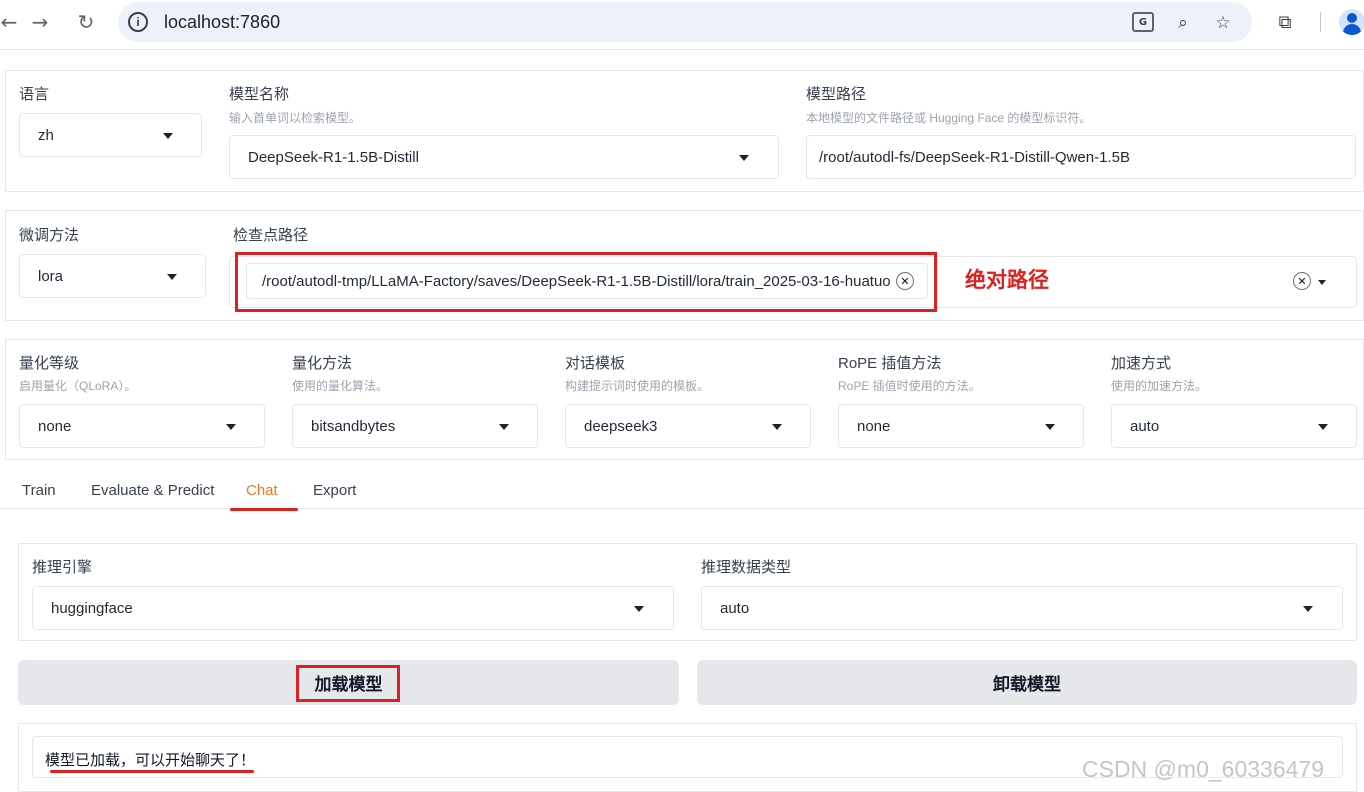 Image resolution: width=1364 pixels, height=792 pixels. What do you see at coordinates (746, 567) in the screenshot?
I see `infer-dtype-label: 推理数据类型` at bounding box center [746, 567].